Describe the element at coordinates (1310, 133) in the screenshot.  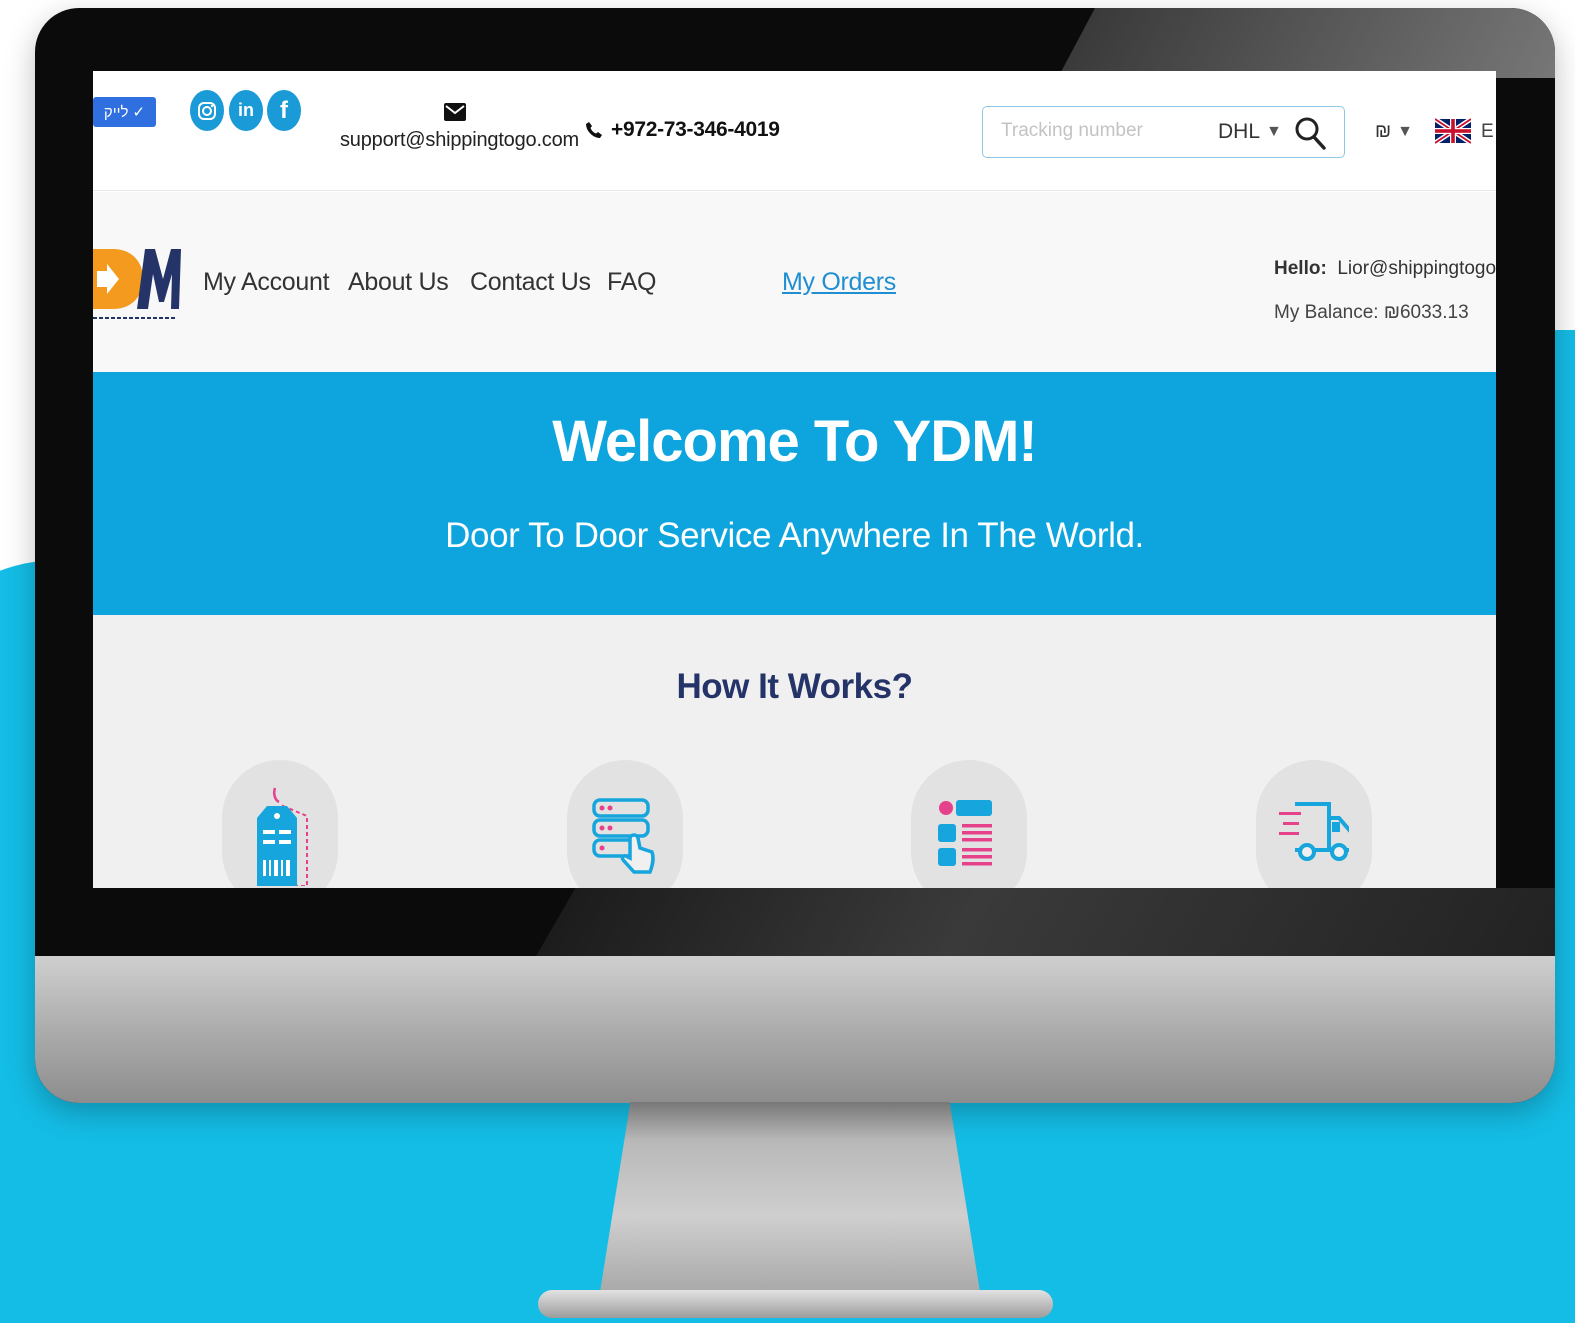
I see `search-icon` at that location.